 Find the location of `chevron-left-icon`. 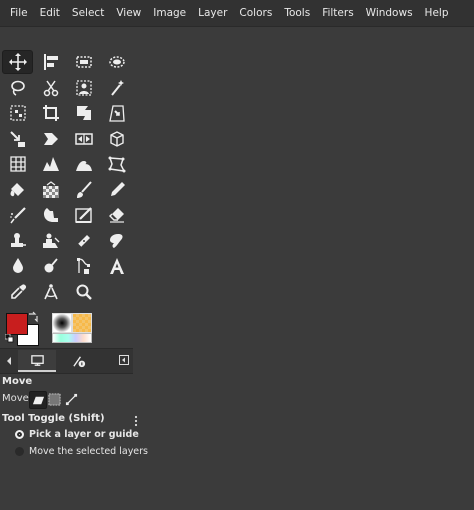

chevron-left-icon is located at coordinates (9, 361).